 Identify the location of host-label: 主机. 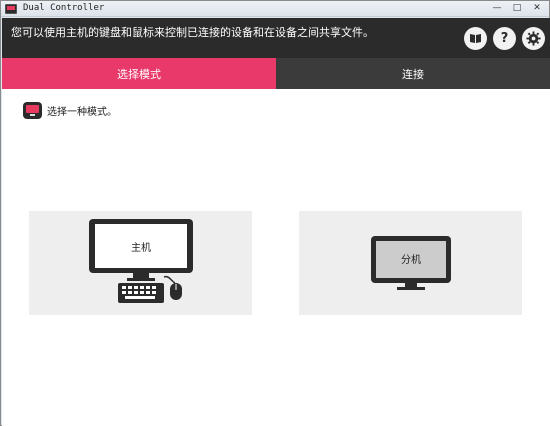
(141, 247).